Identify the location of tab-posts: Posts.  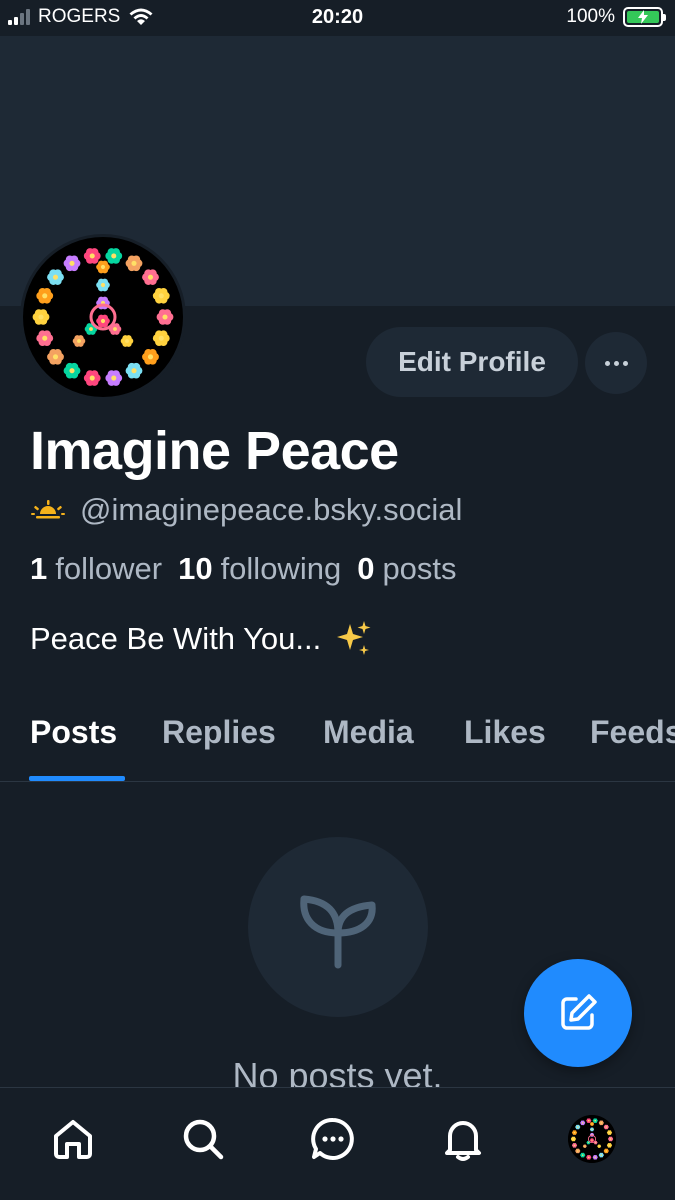
(73, 732).